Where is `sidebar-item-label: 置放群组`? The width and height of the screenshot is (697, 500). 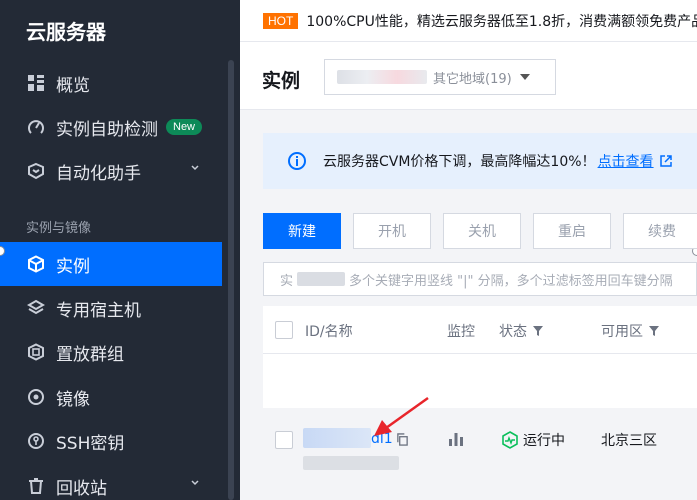
sidebar-item-label: 置放群组 is located at coordinates (90, 354).